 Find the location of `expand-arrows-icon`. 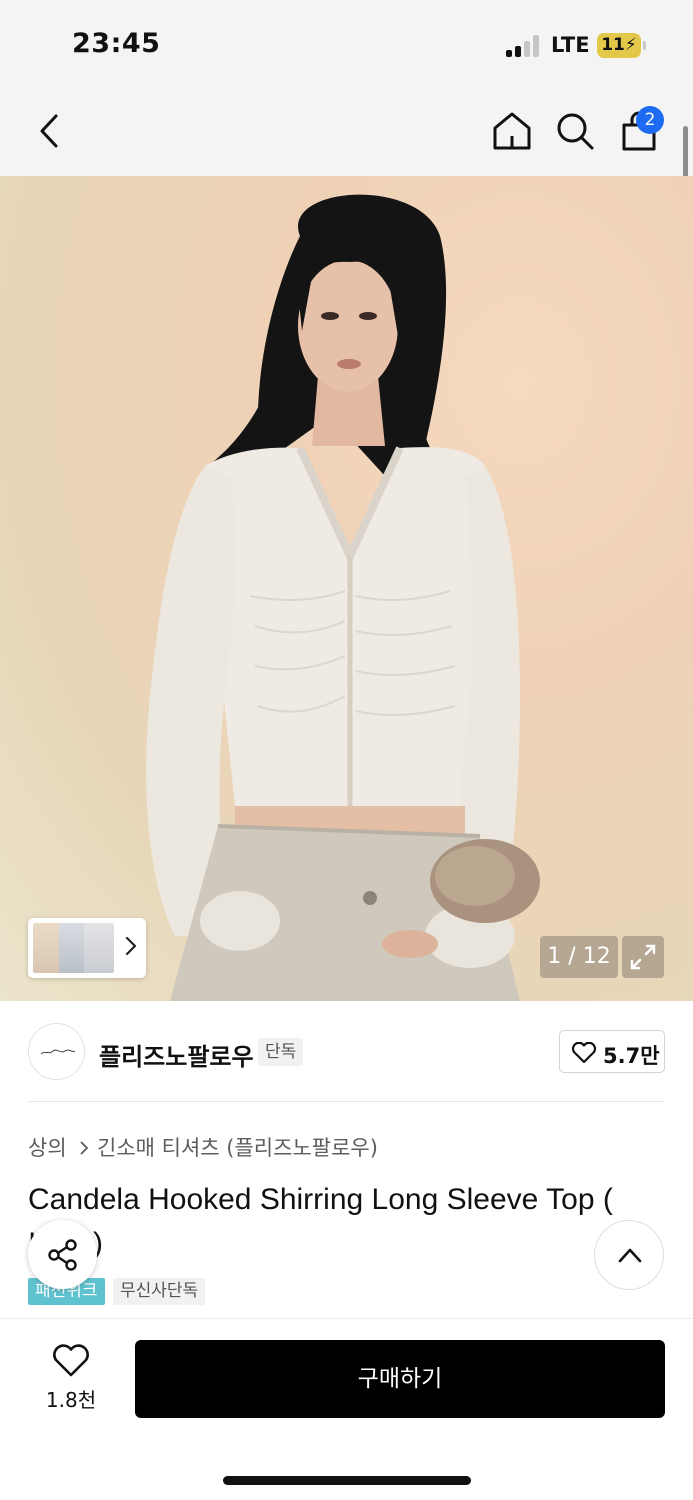

expand-arrows-icon is located at coordinates (643, 957).